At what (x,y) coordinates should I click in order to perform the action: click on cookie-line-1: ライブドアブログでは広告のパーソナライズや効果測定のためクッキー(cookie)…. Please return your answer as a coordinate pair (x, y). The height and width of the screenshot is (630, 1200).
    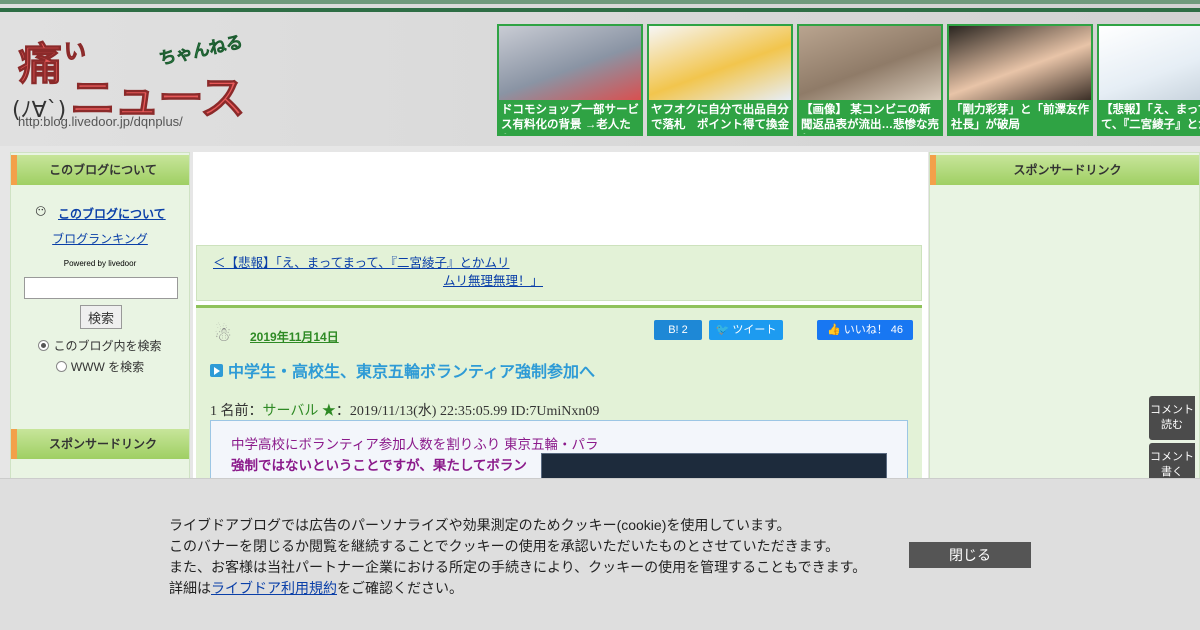
    Looking at the image, I should click on (480, 525).